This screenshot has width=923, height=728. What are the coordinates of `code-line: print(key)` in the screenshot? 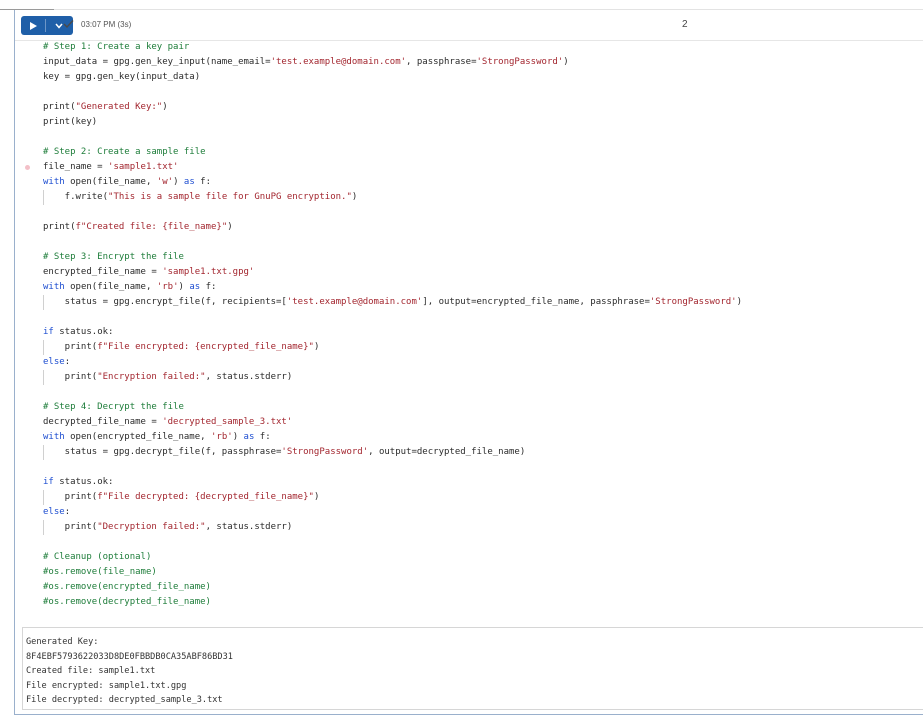 It's located at (70, 122).